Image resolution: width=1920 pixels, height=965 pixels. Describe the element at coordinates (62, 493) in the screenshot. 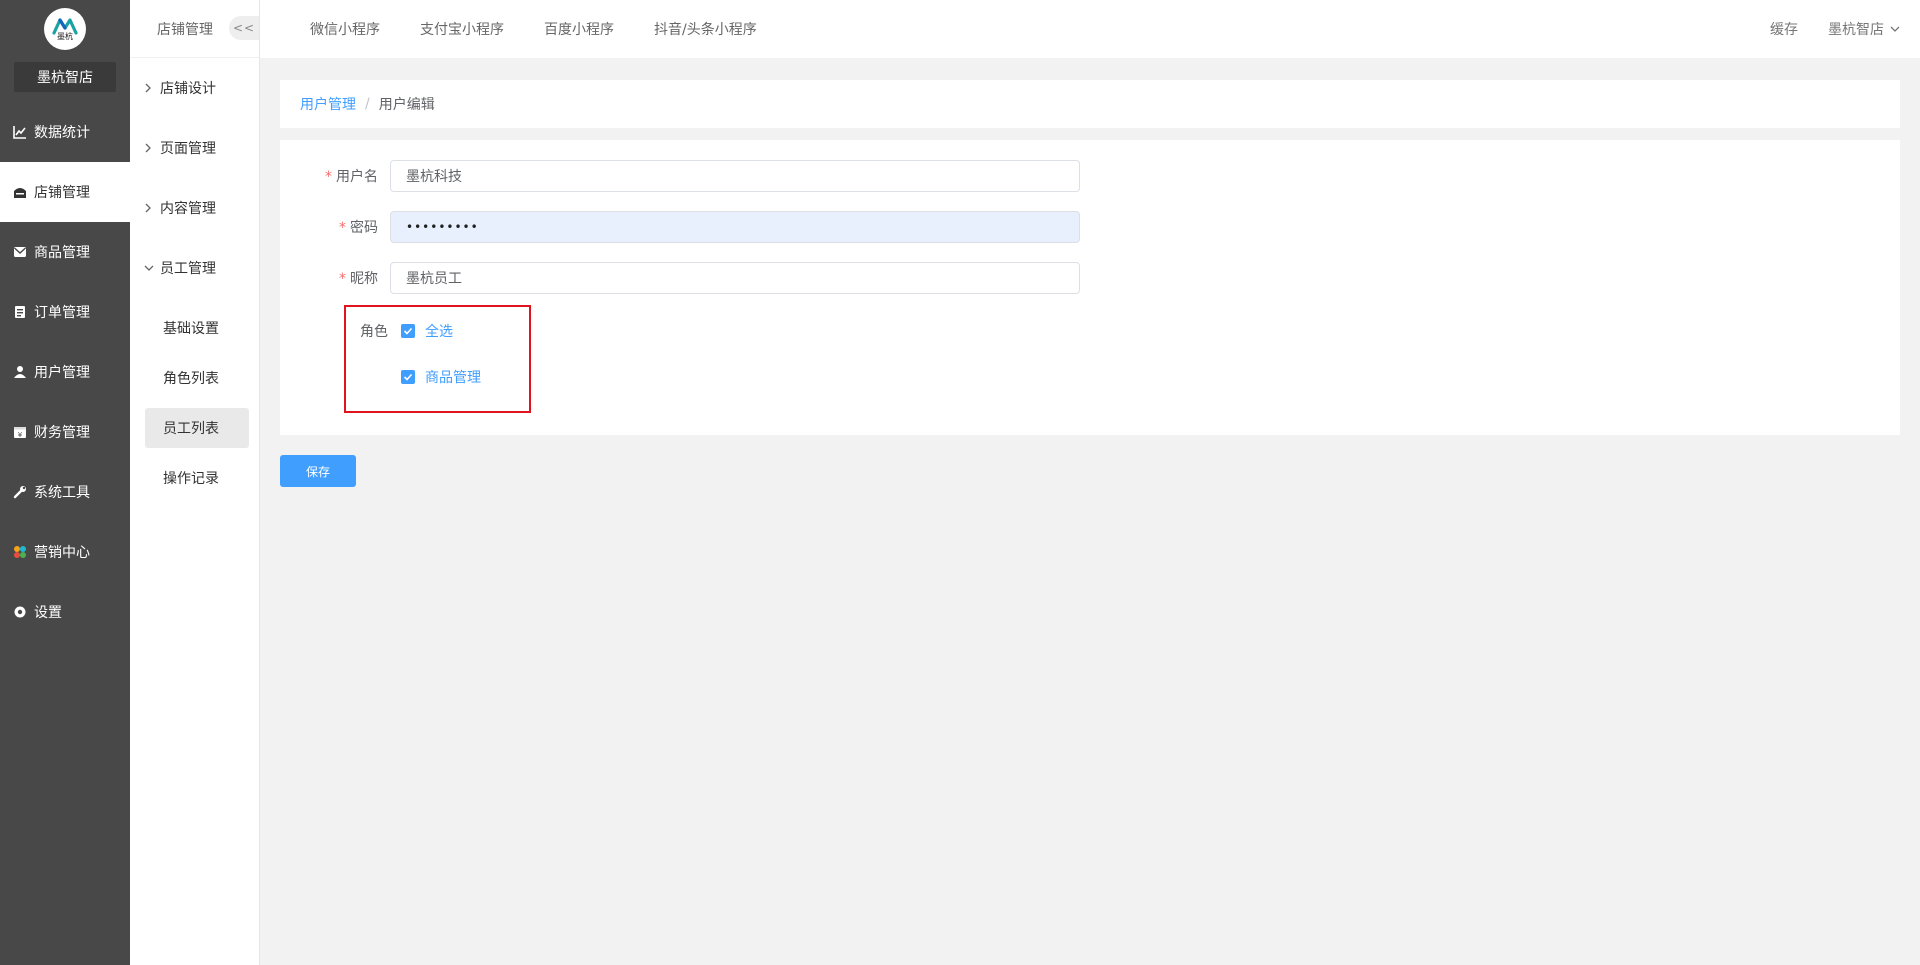

I see `sidebar-item-label: 系统工具` at that location.